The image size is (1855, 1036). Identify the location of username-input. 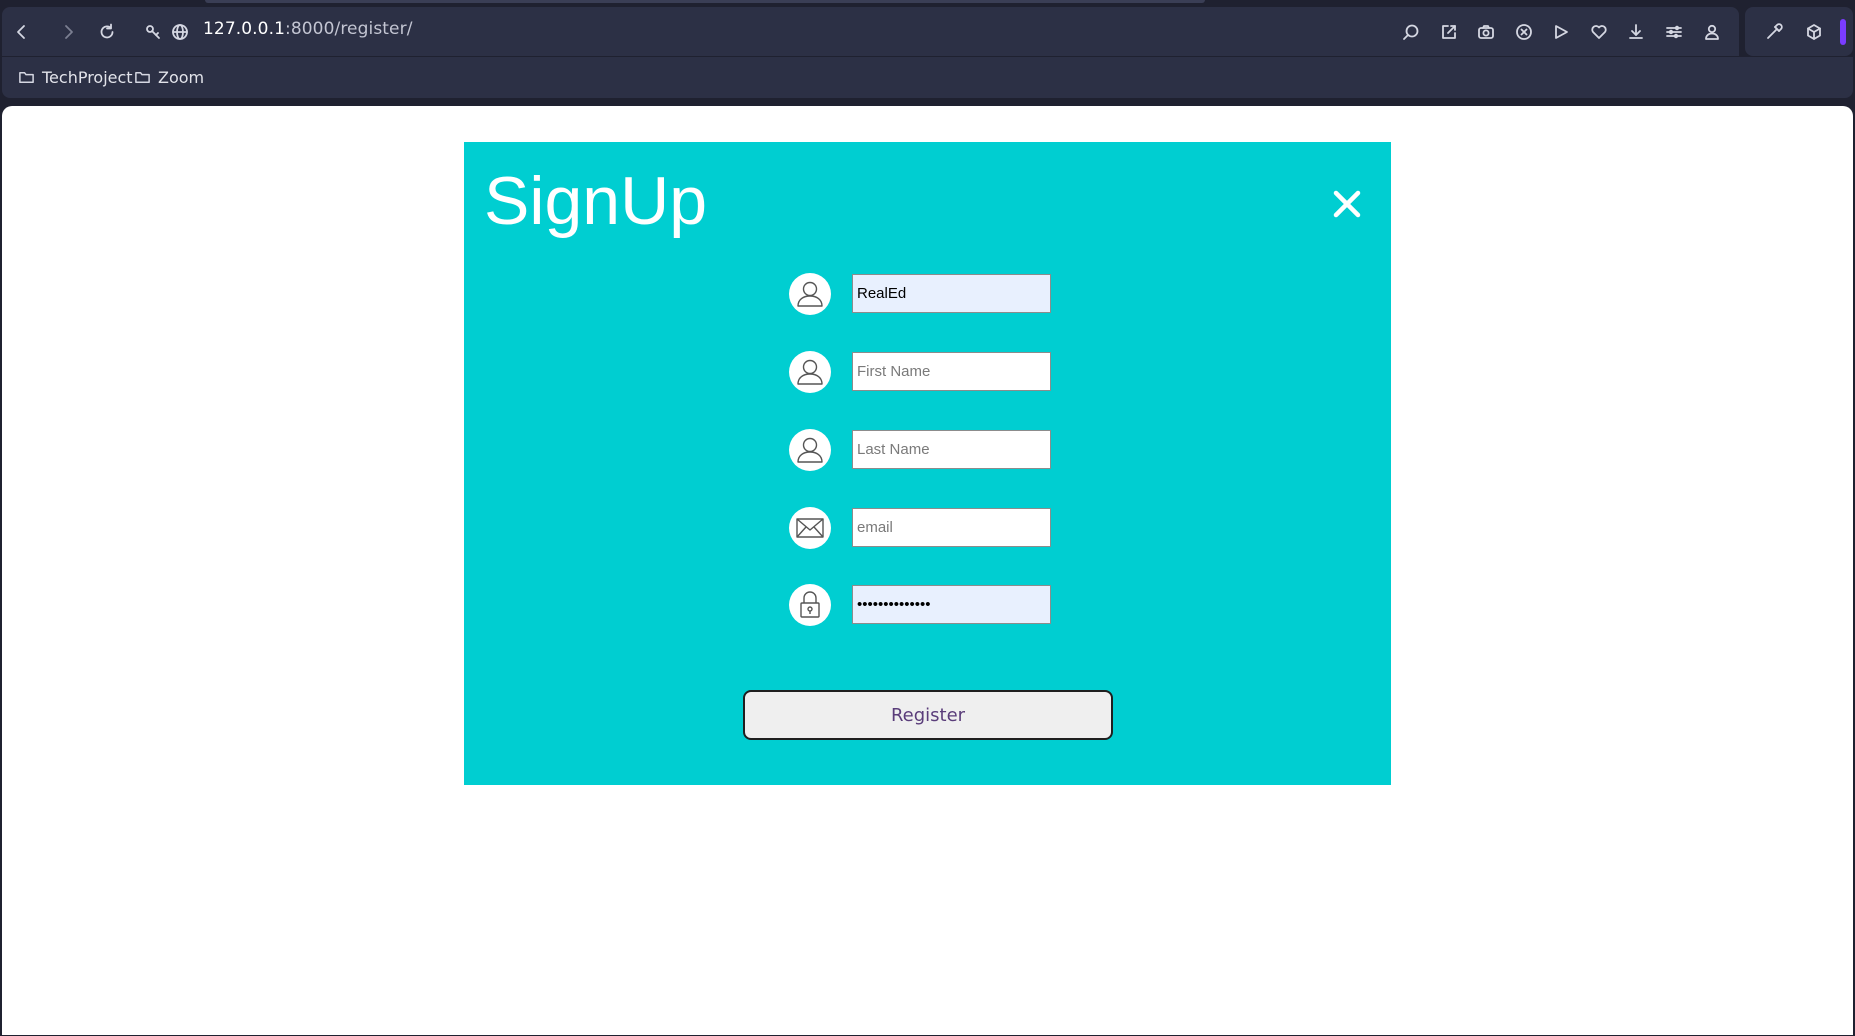
(951, 293).